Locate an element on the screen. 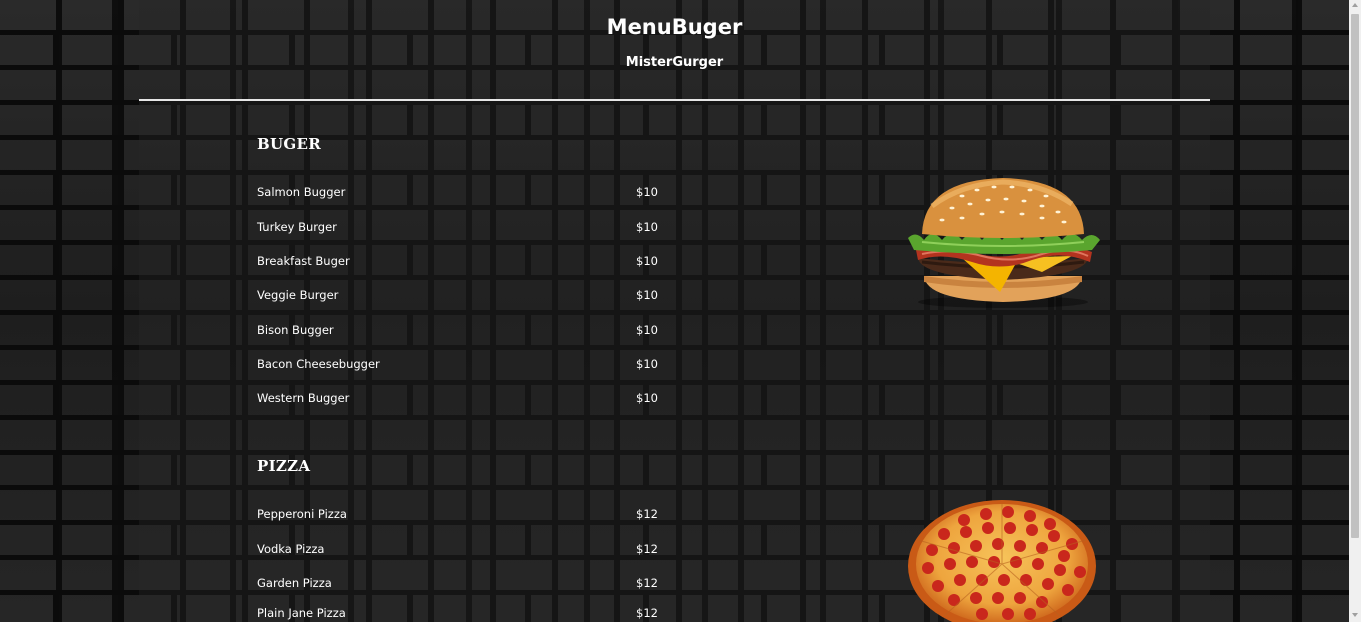  menu-item: Turkey Burger $10 is located at coordinates (457, 228).